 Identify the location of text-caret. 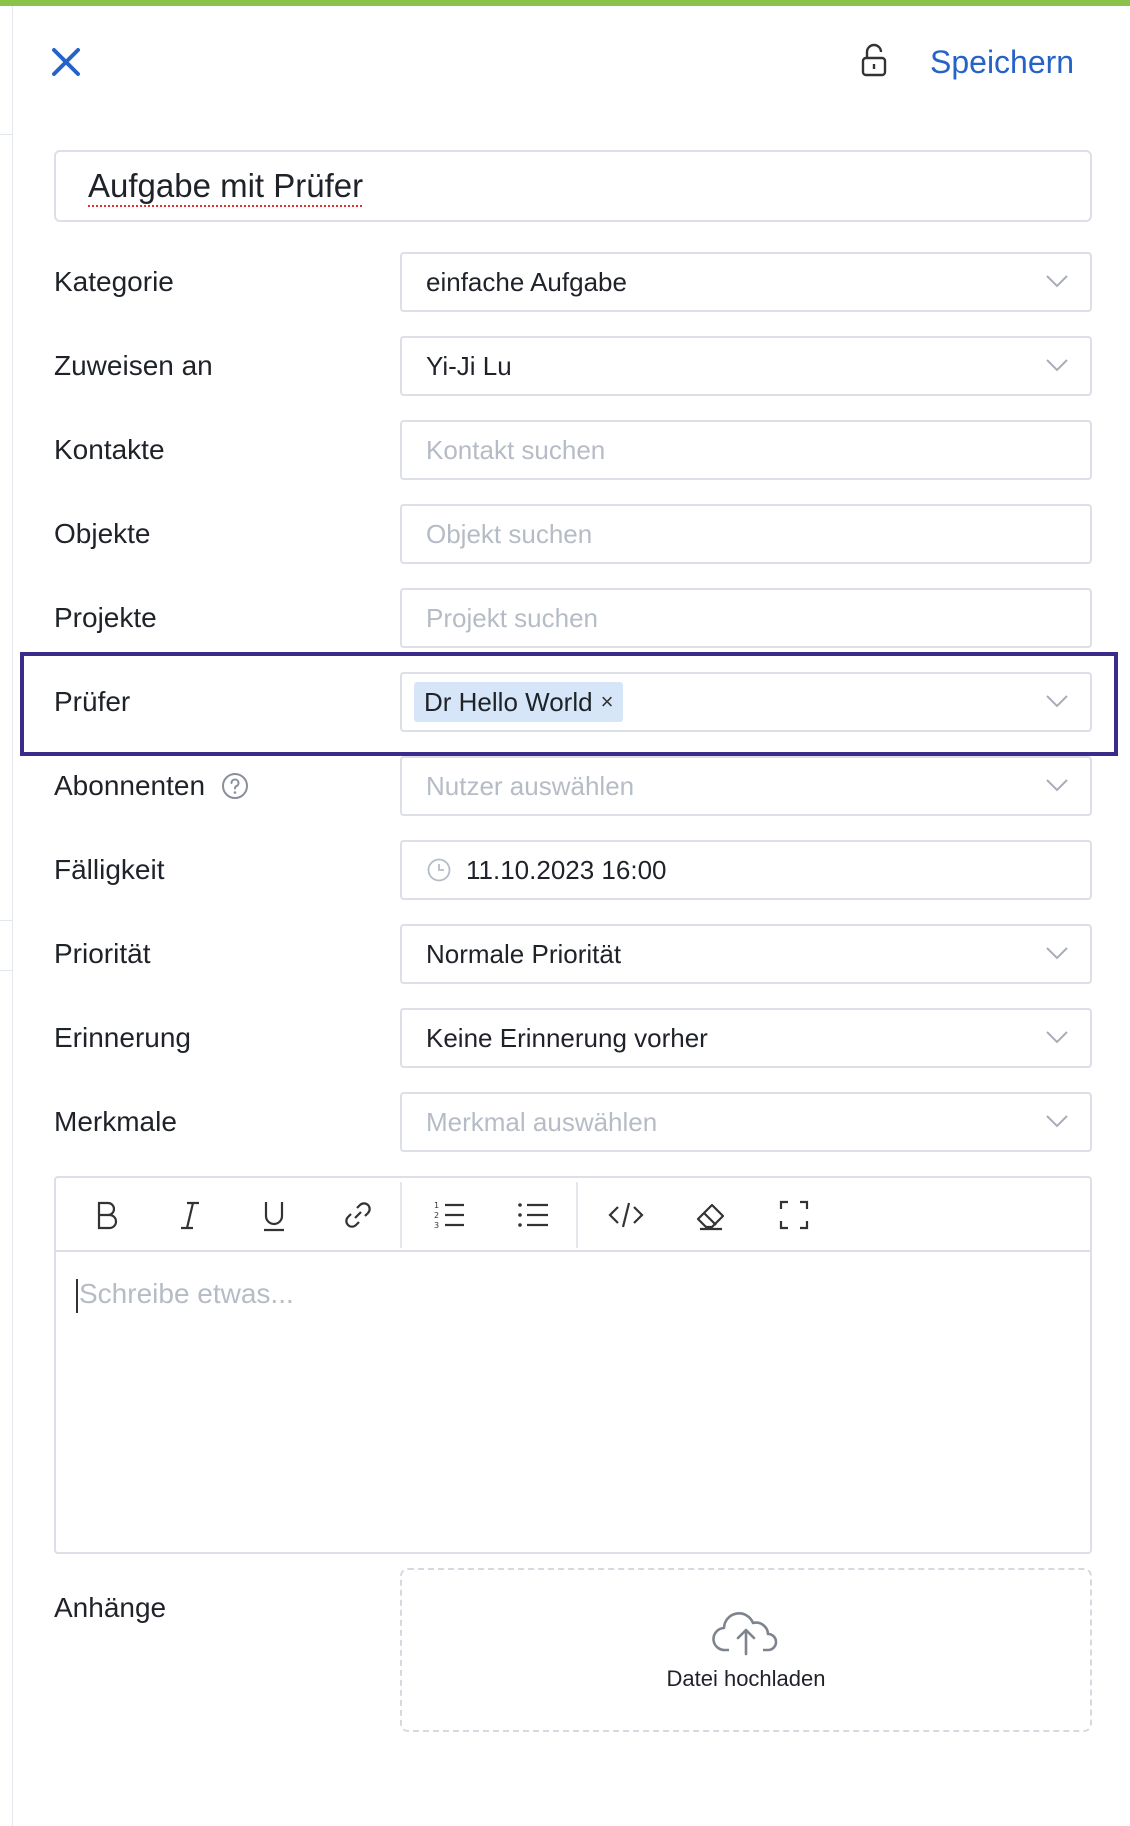
(77, 1295).